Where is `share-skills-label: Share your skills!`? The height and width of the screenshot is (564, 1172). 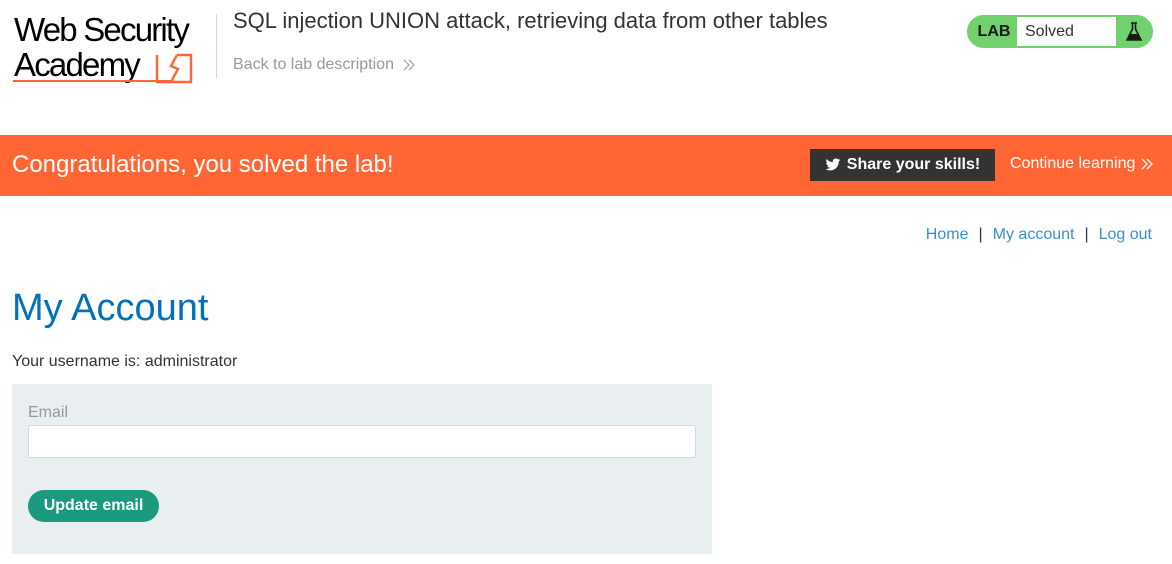 share-skills-label: Share your skills! is located at coordinates (913, 164).